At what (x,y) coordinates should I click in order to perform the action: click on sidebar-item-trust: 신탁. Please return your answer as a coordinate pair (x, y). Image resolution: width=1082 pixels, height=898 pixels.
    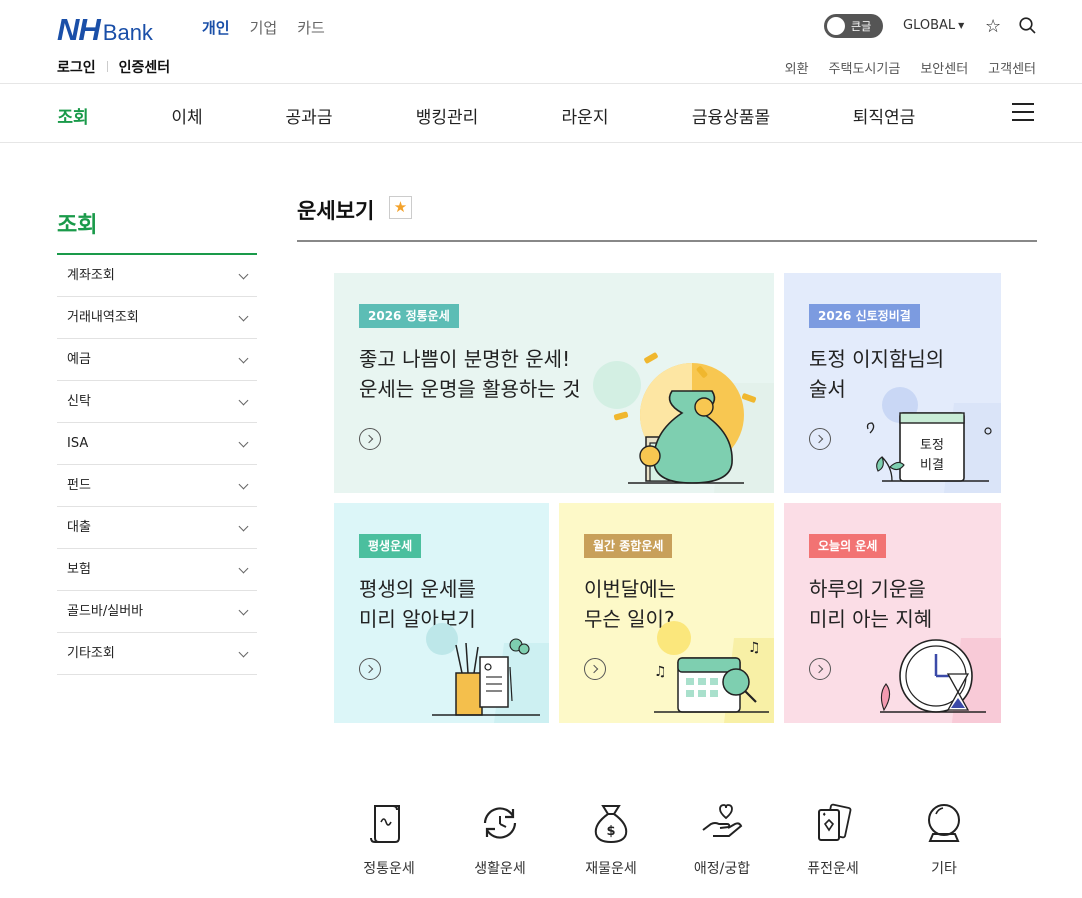
    Looking at the image, I should click on (157, 402).